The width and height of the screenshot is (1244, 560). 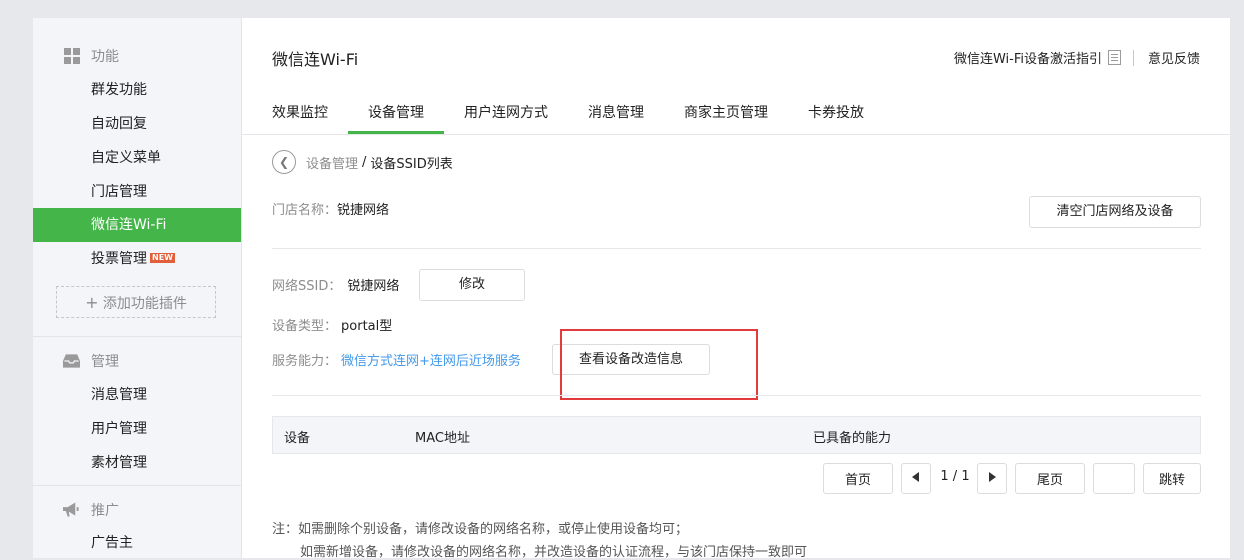 I want to click on caret-left-icon, so click(x=916, y=478).